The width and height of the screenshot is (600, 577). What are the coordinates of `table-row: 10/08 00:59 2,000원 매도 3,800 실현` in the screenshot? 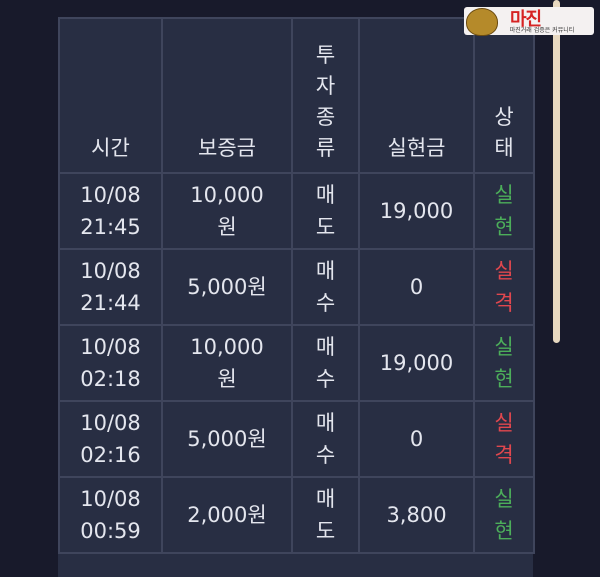 It's located at (296, 515).